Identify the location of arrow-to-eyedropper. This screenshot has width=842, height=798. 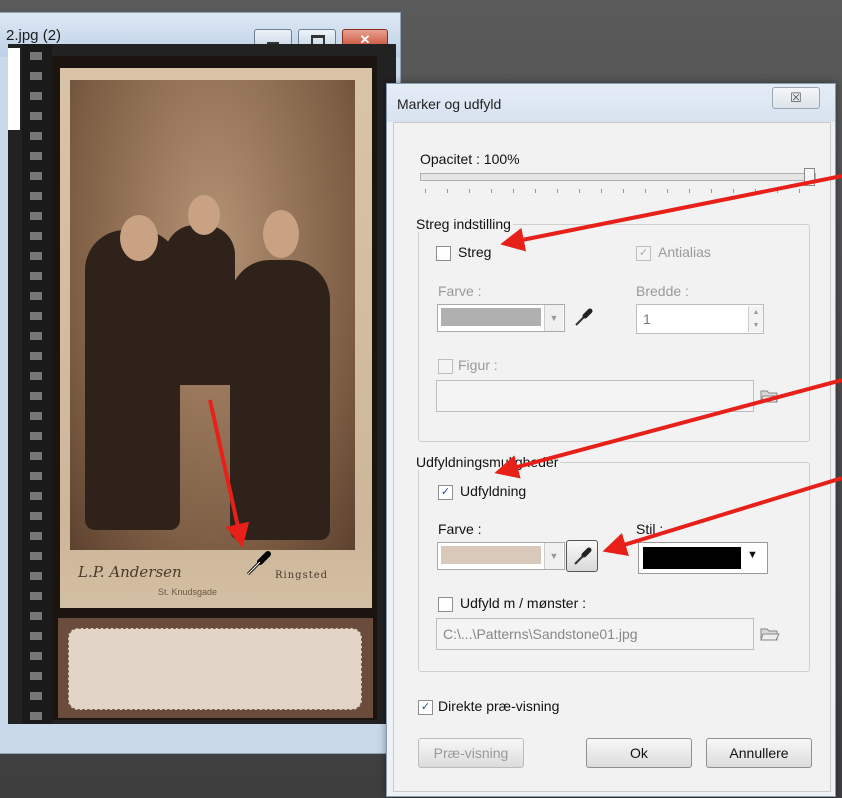
(722, 516).